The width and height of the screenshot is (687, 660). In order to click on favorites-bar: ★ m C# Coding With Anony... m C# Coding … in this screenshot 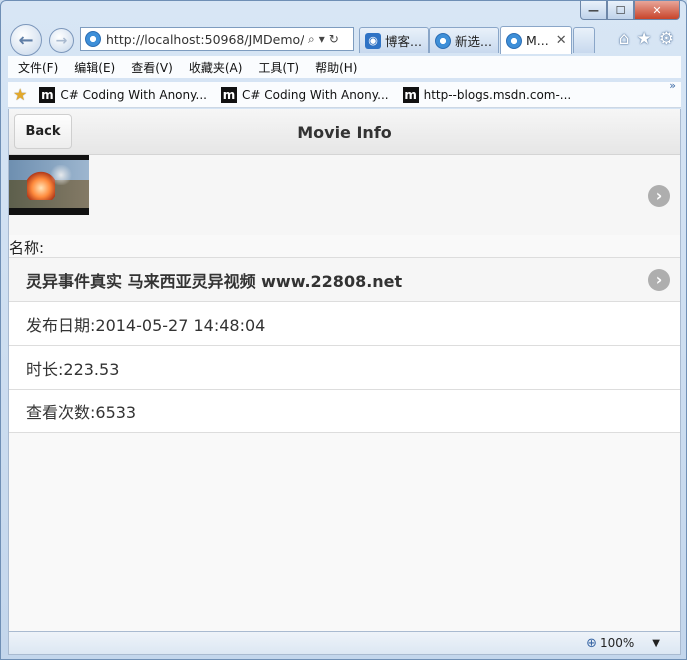, I will do `click(344, 93)`.